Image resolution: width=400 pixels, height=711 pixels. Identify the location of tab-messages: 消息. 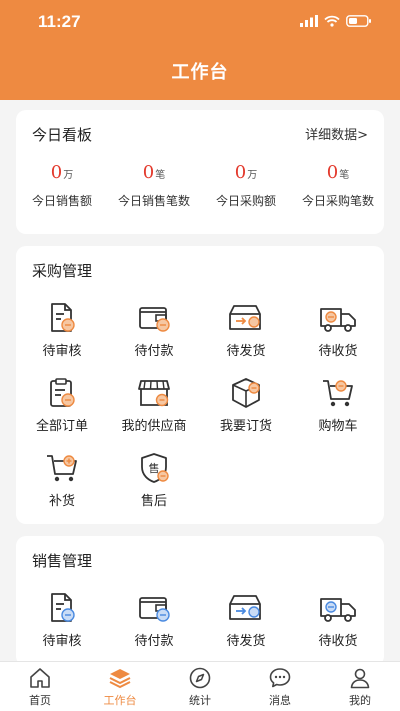
(280, 687).